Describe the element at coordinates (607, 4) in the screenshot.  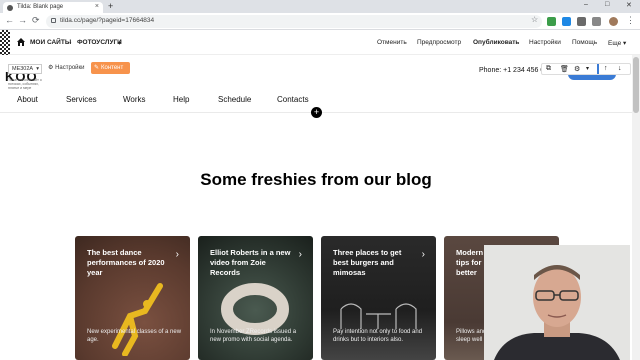
I see `maximize-button: □` at that location.